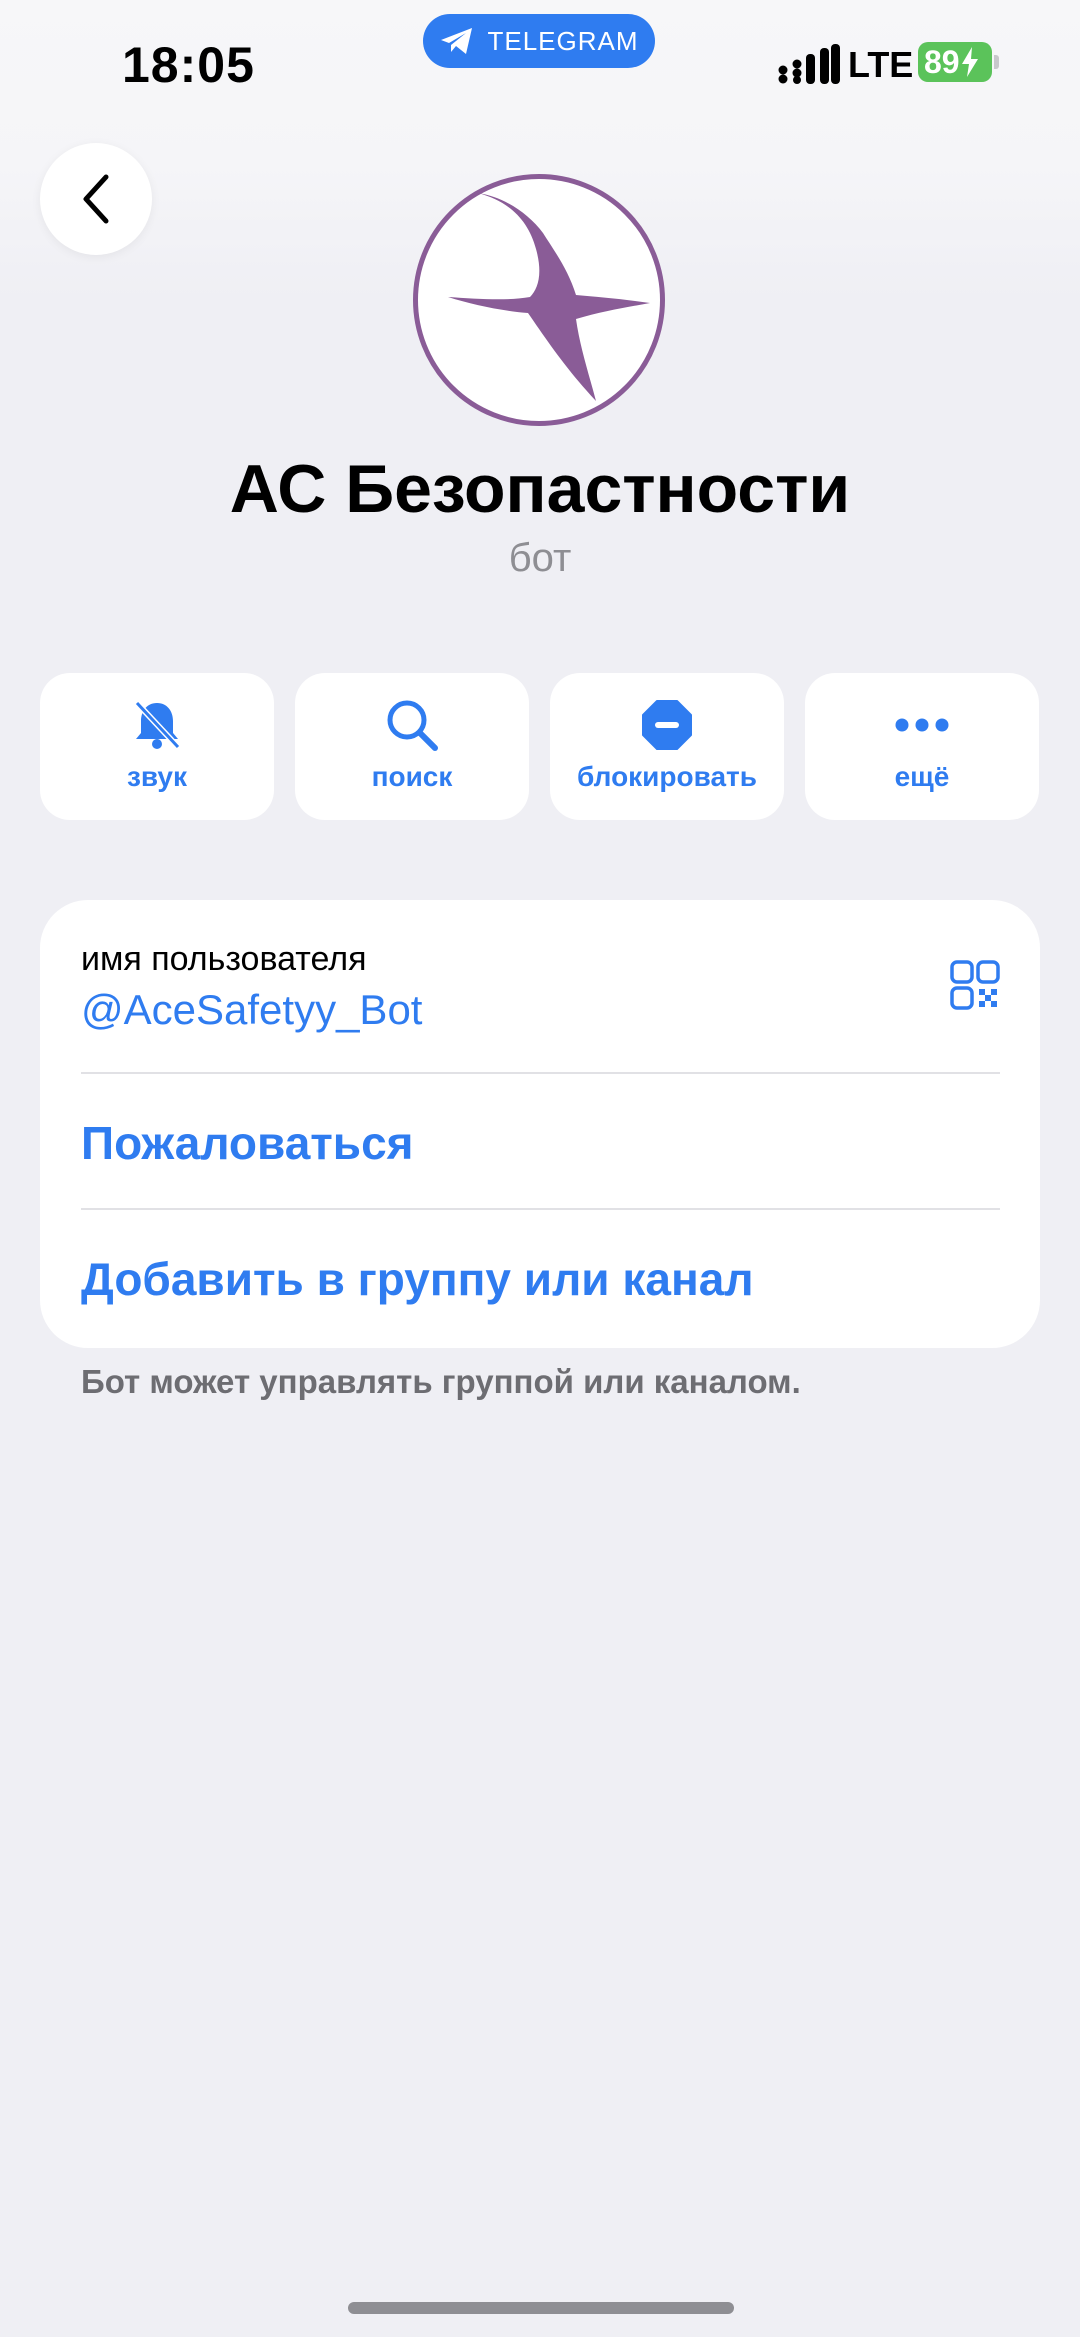 The image size is (1080, 2337). I want to click on block-icon, so click(667, 725).